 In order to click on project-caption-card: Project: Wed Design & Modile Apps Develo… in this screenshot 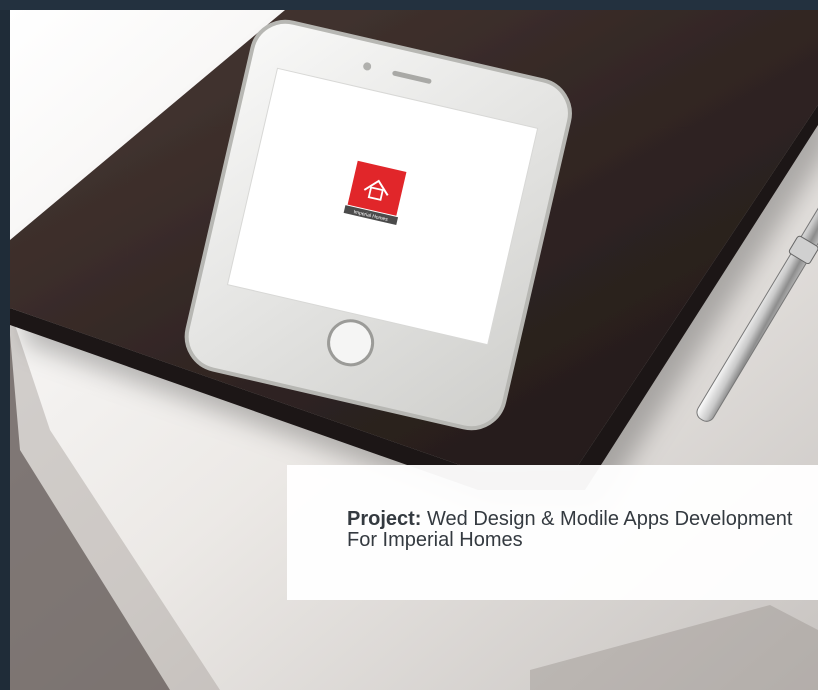, I will do `click(552, 532)`.